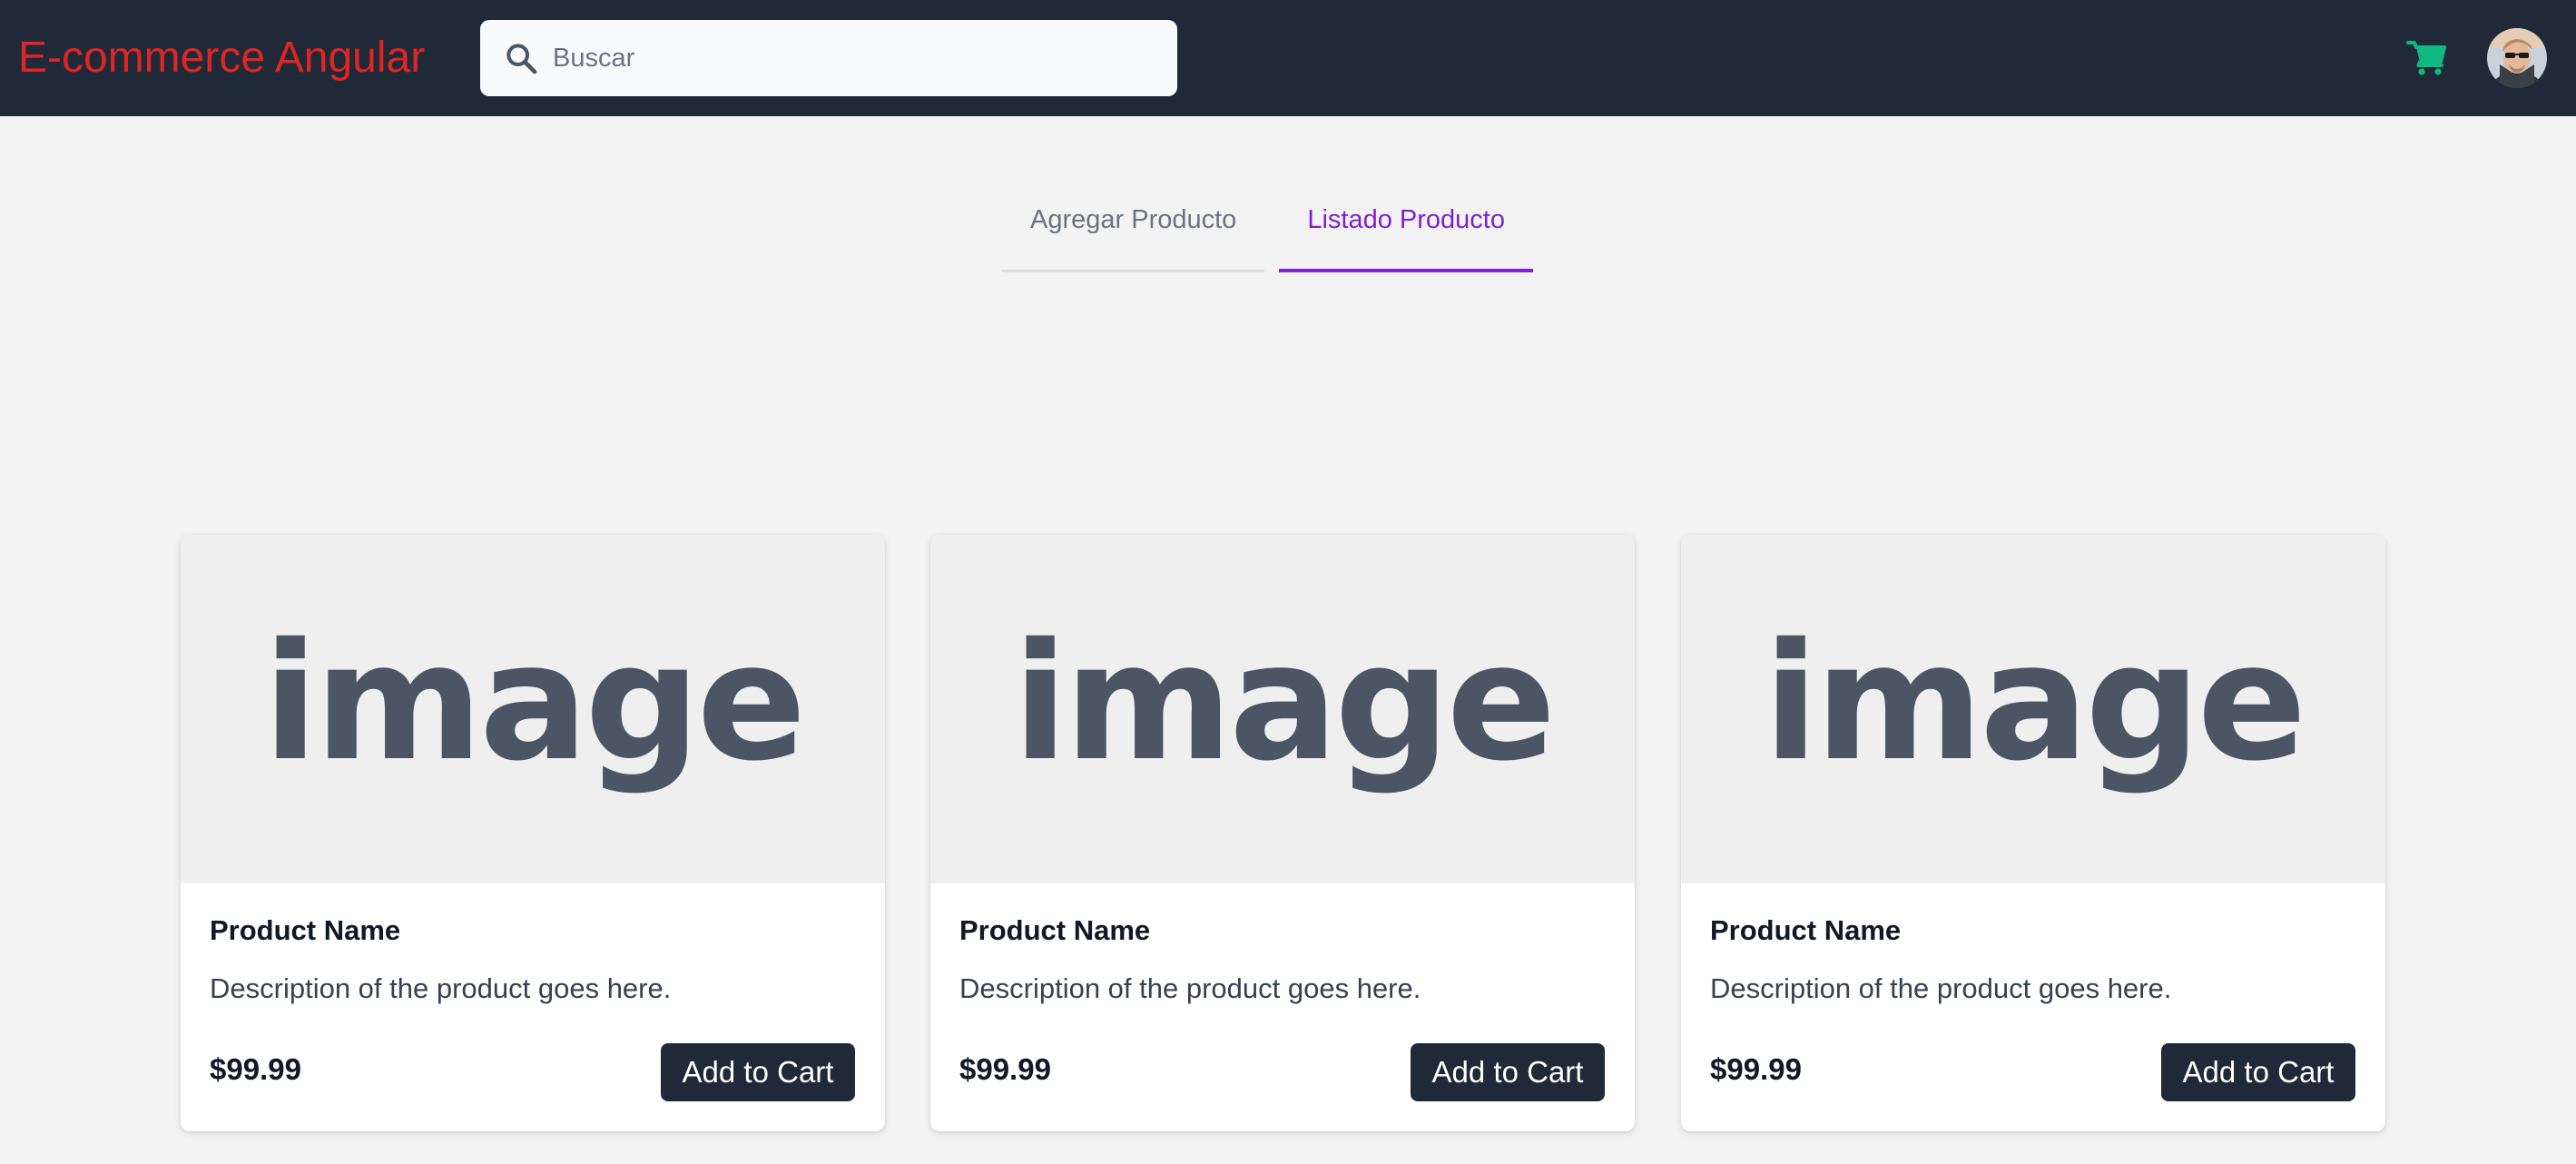 Image resolution: width=2576 pixels, height=1164 pixels. I want to click on shopping-cart-icon, so click(2427, 58).